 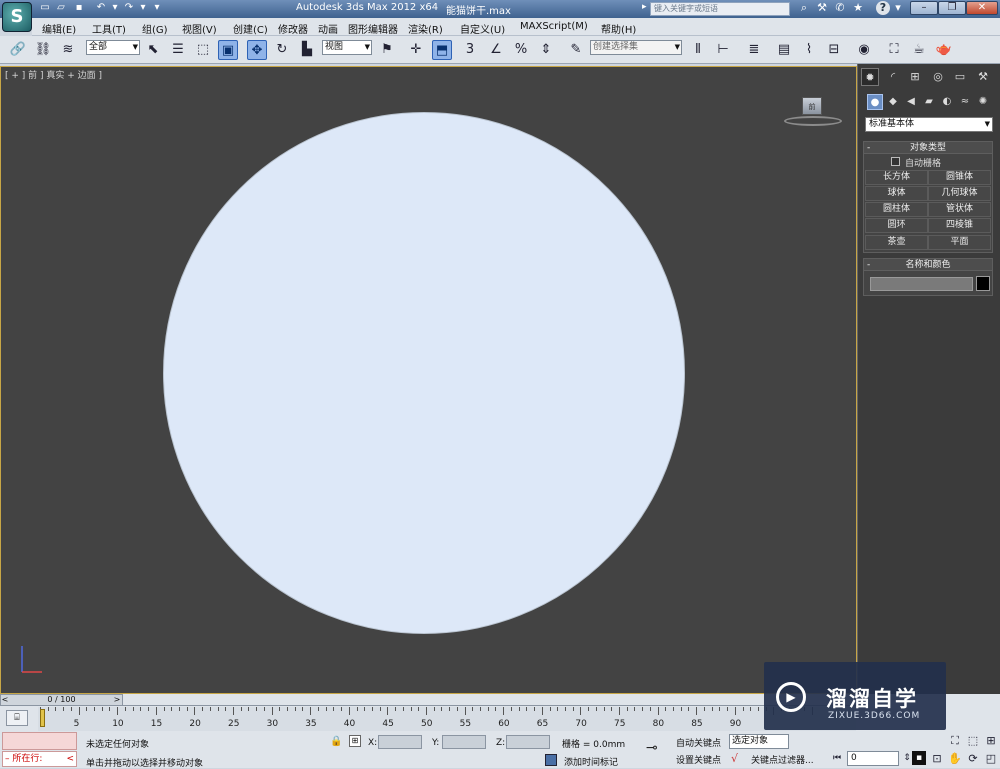 I want to click on menu-rendering: 渲染(R), so click(x=425, y=28).